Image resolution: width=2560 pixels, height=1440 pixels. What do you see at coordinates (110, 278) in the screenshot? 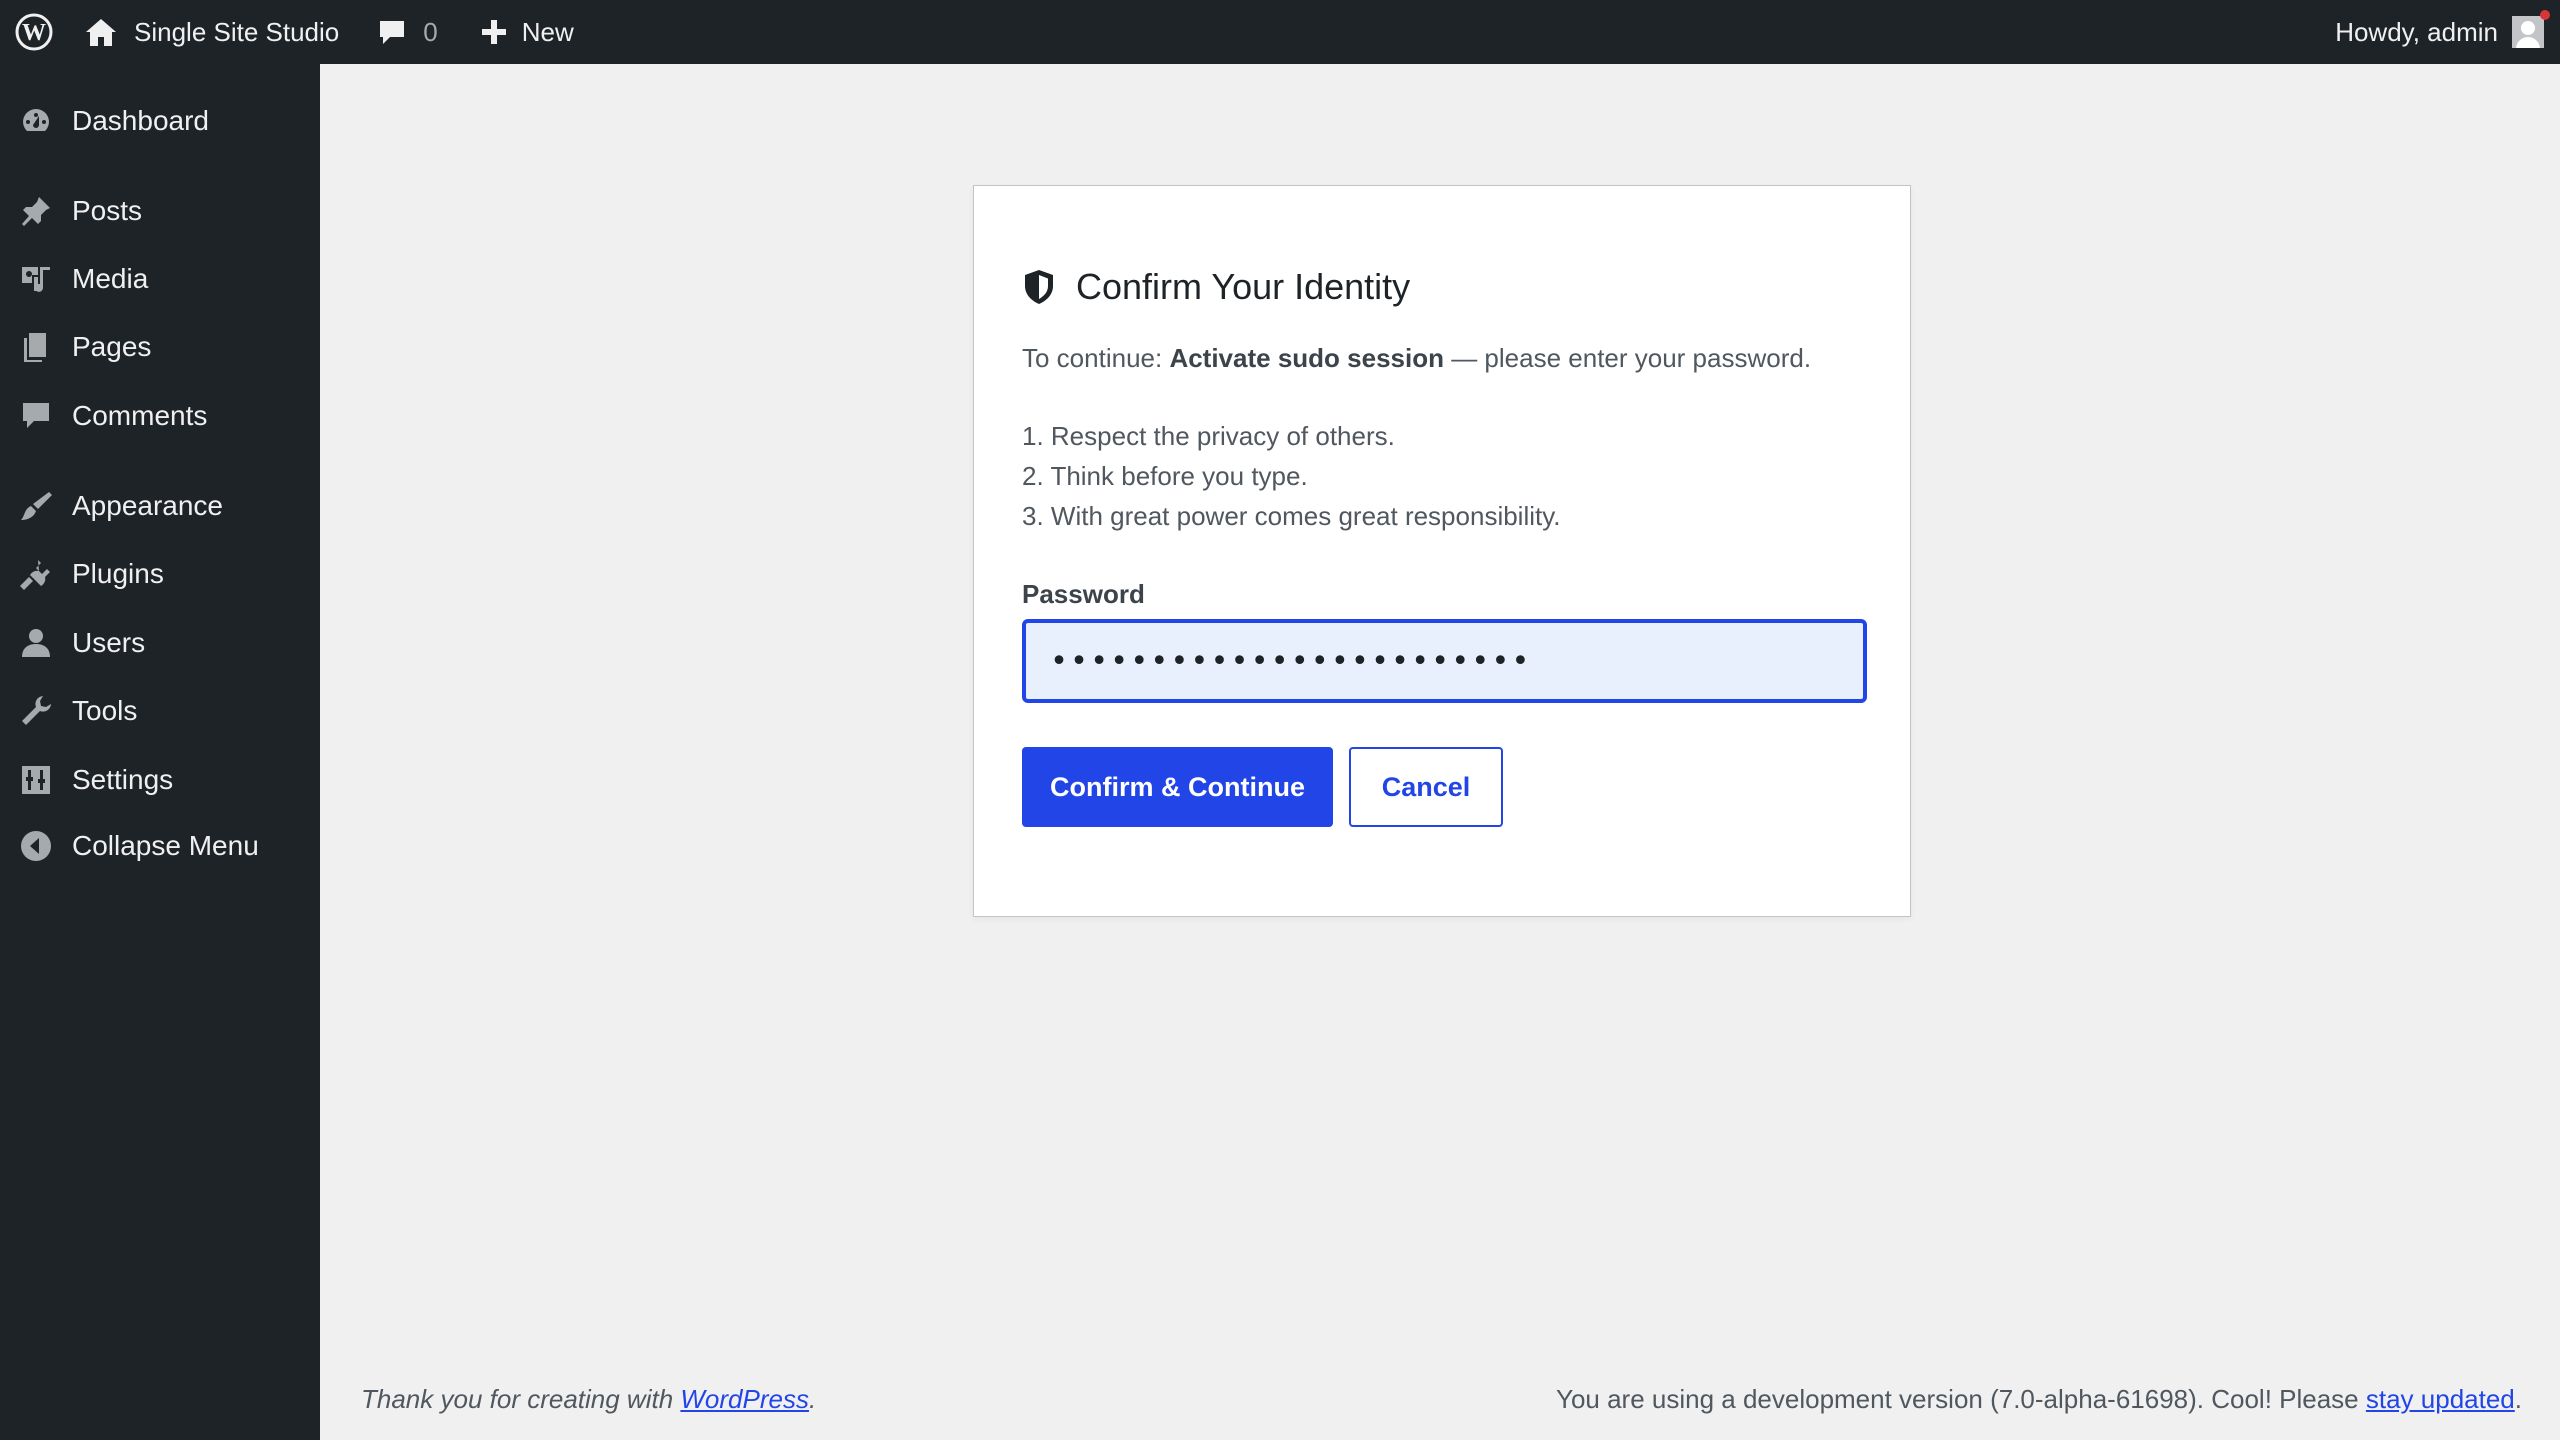
I see `sidebar-item-label: Media` at bounding box center [110, 278].